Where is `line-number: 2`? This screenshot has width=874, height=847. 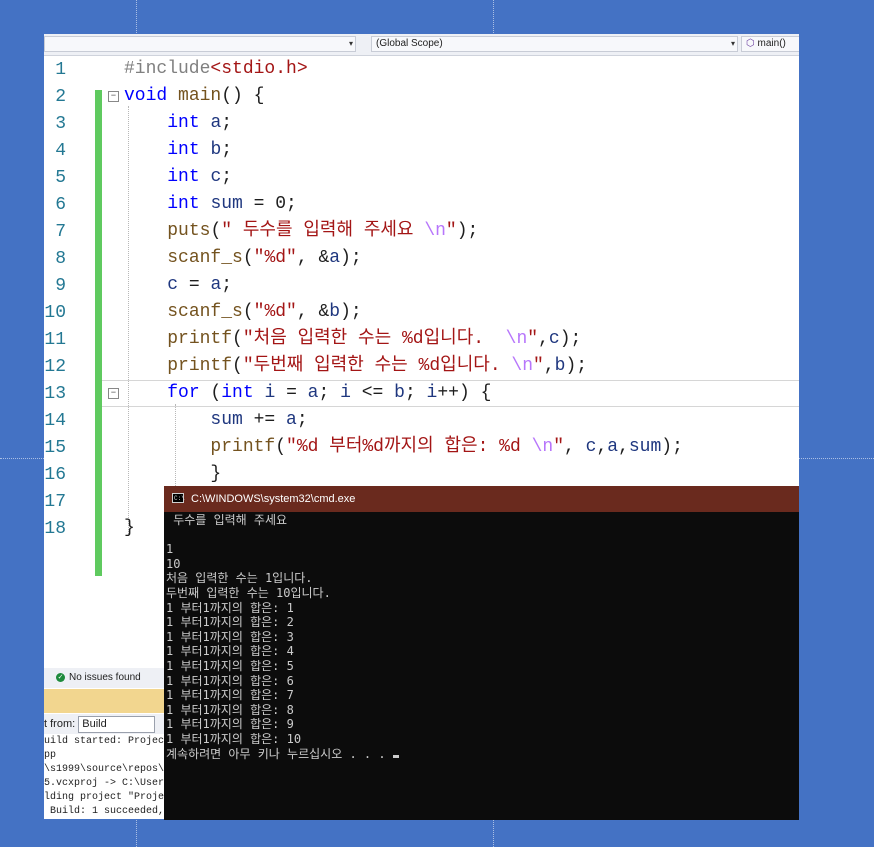 line-number: 2 is located at coordinates (60, 97).